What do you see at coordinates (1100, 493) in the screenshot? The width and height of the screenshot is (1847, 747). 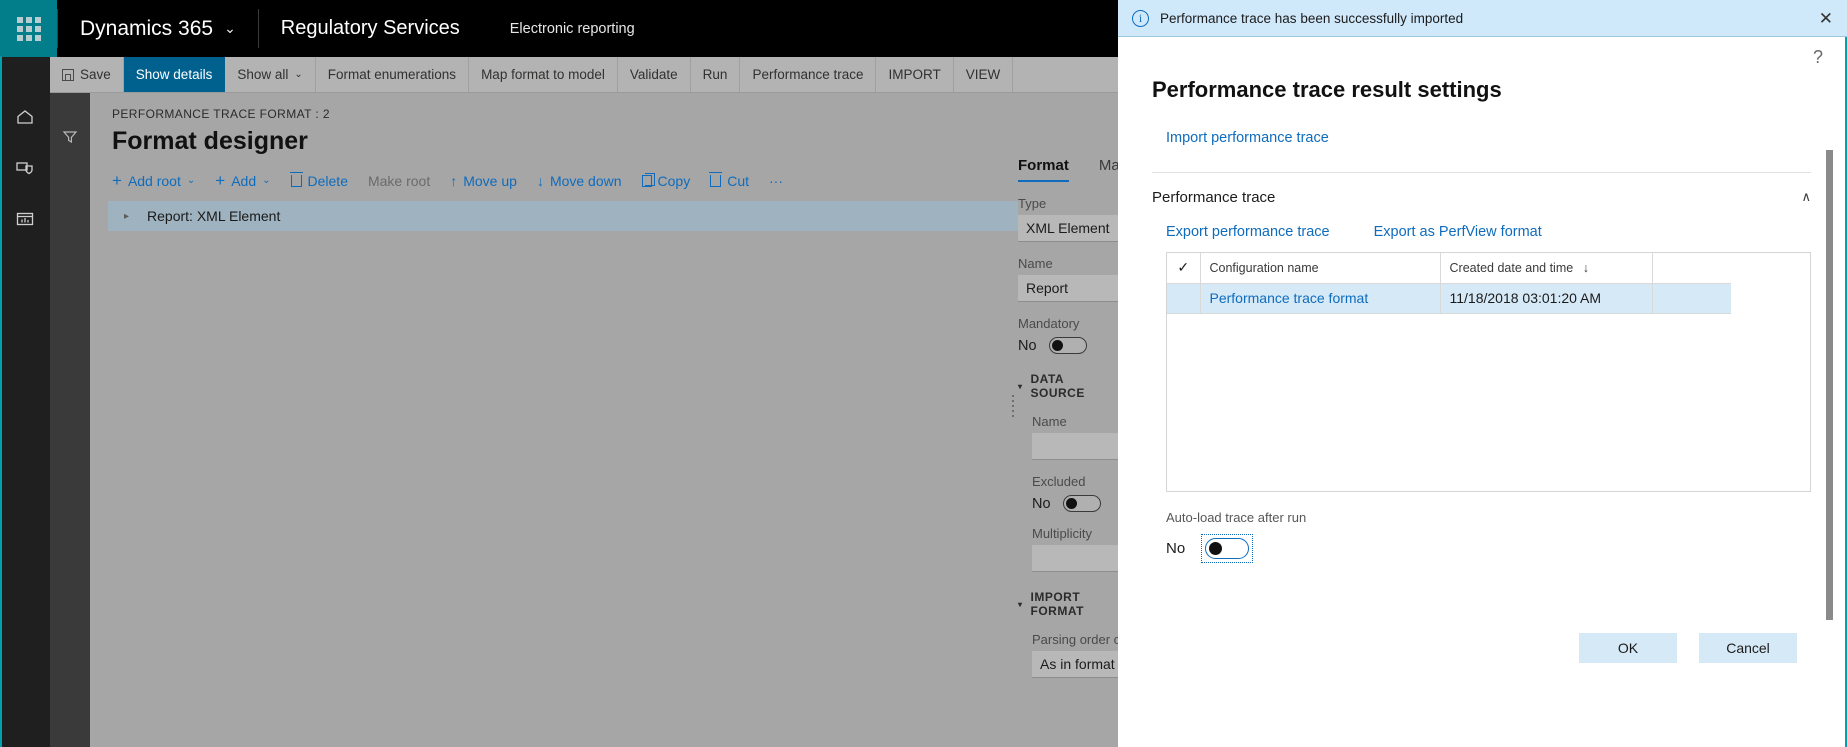 I see `data-source-group-body: Name Excluded No Multiplicity` at bounding box center [1100, 493].